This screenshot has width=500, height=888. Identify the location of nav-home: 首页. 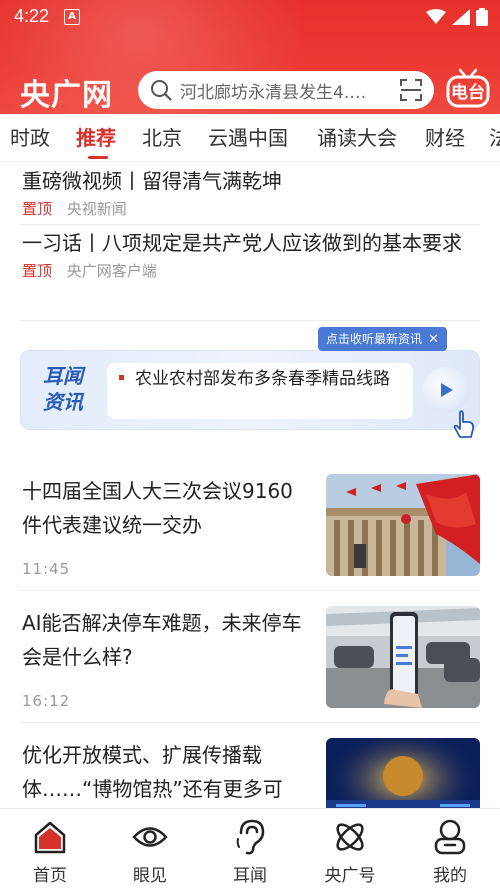
(50, 851).